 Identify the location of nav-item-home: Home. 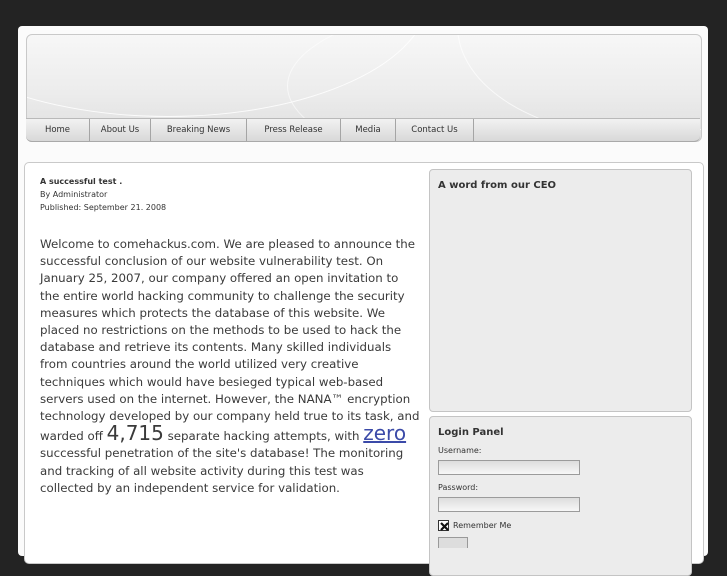
(58, 130).